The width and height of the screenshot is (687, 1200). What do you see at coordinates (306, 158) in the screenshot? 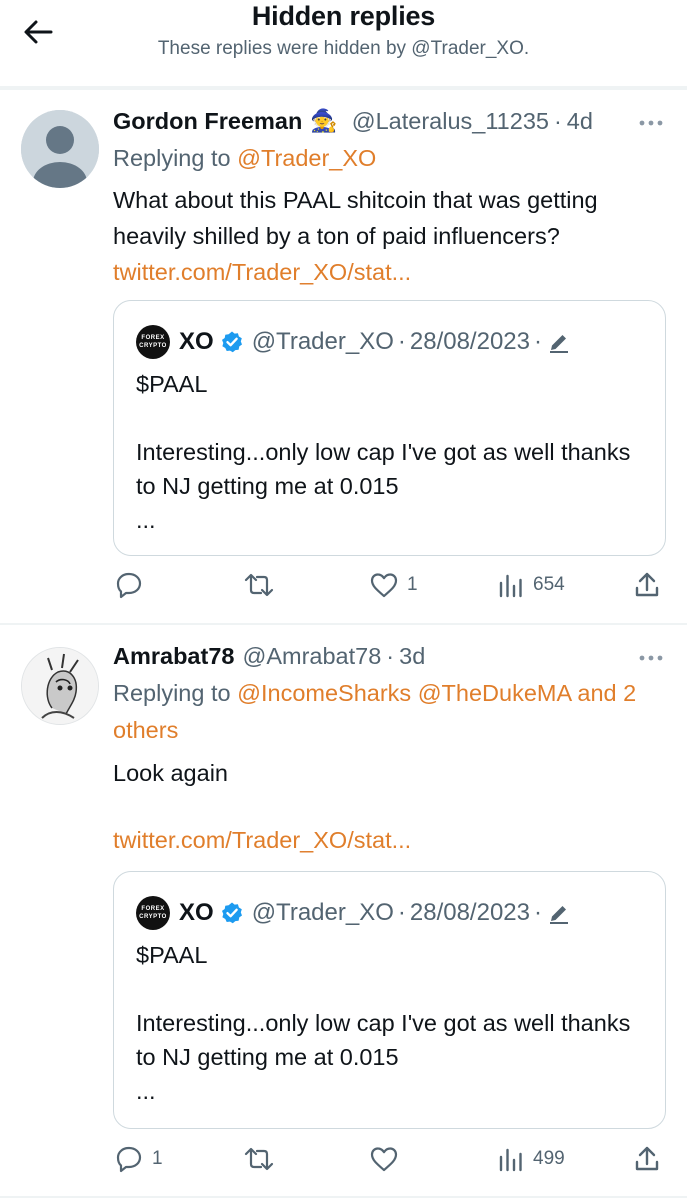
I see `mention-link: @Trader_XO` at bounding box center [306, 158].